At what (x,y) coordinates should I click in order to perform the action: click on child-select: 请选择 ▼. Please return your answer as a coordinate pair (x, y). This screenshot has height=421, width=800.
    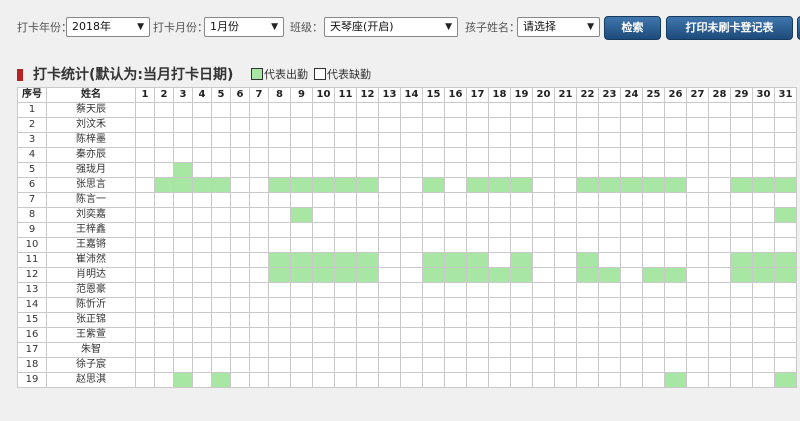
    Looking at the image, I should click on (558, 27).